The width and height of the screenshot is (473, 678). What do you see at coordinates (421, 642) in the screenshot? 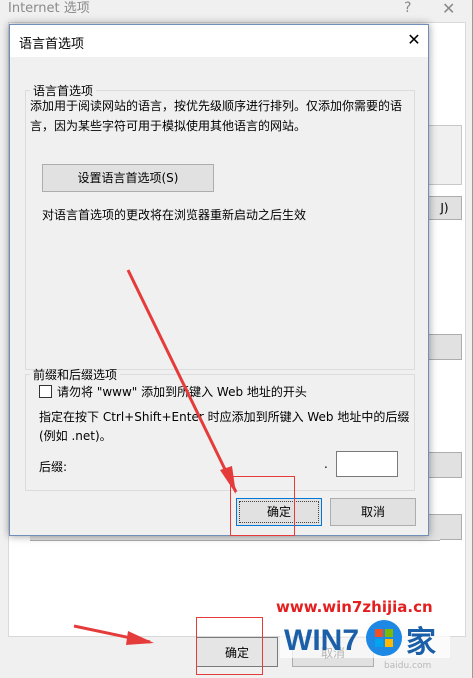
I see `watermark-home: 家` at bounding box center [421, 642].